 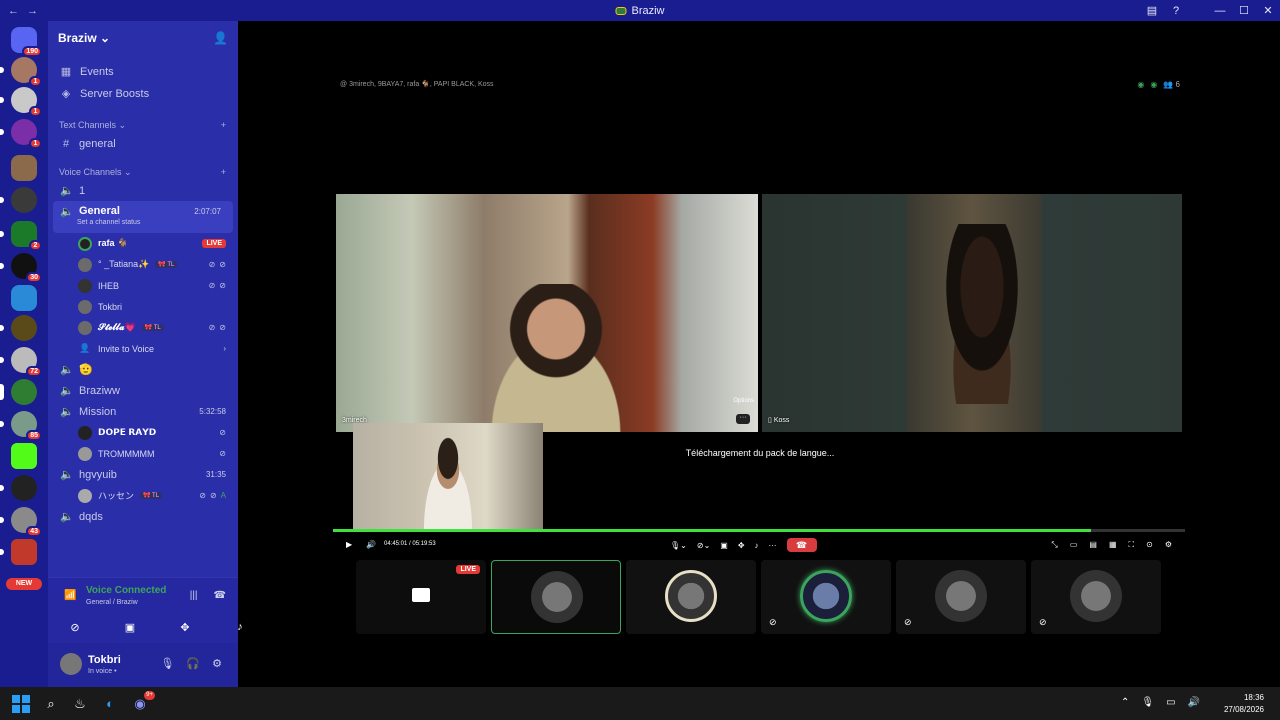 I want to click on help-icon: ?, so click(x=1176, y=11).